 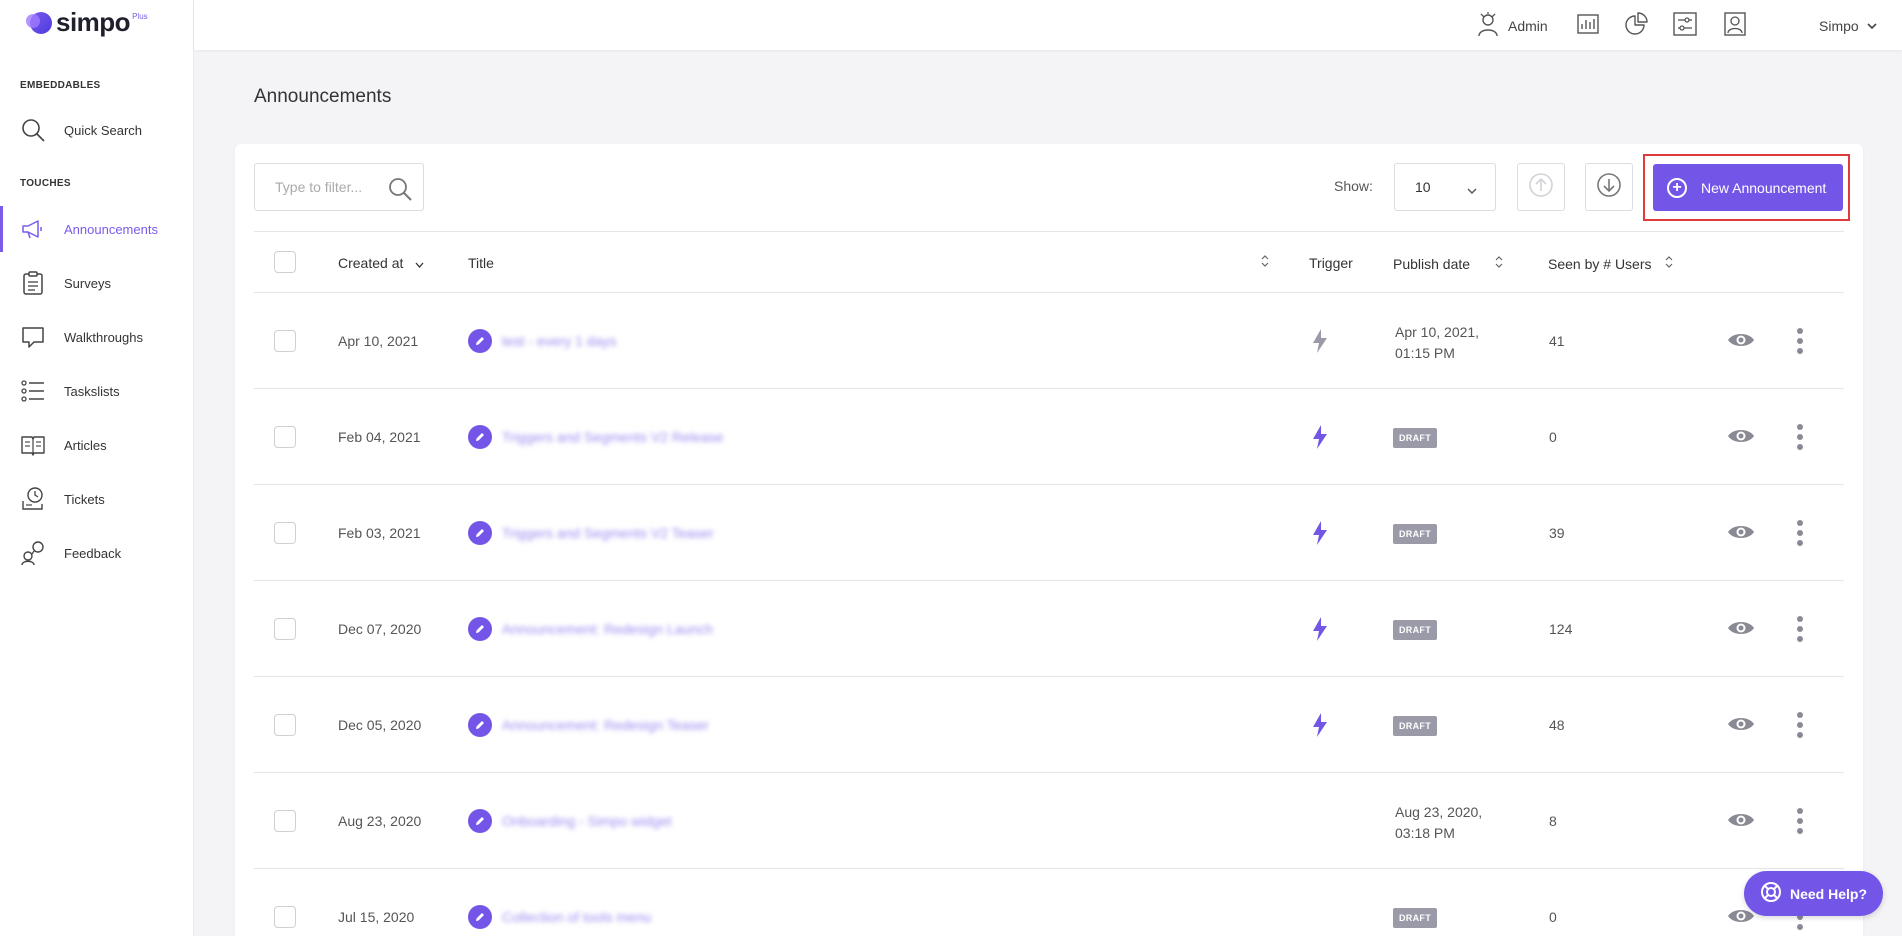 I want to click on title-cell: Triggers and Segments V2 Release, so click(x=595, y=437).